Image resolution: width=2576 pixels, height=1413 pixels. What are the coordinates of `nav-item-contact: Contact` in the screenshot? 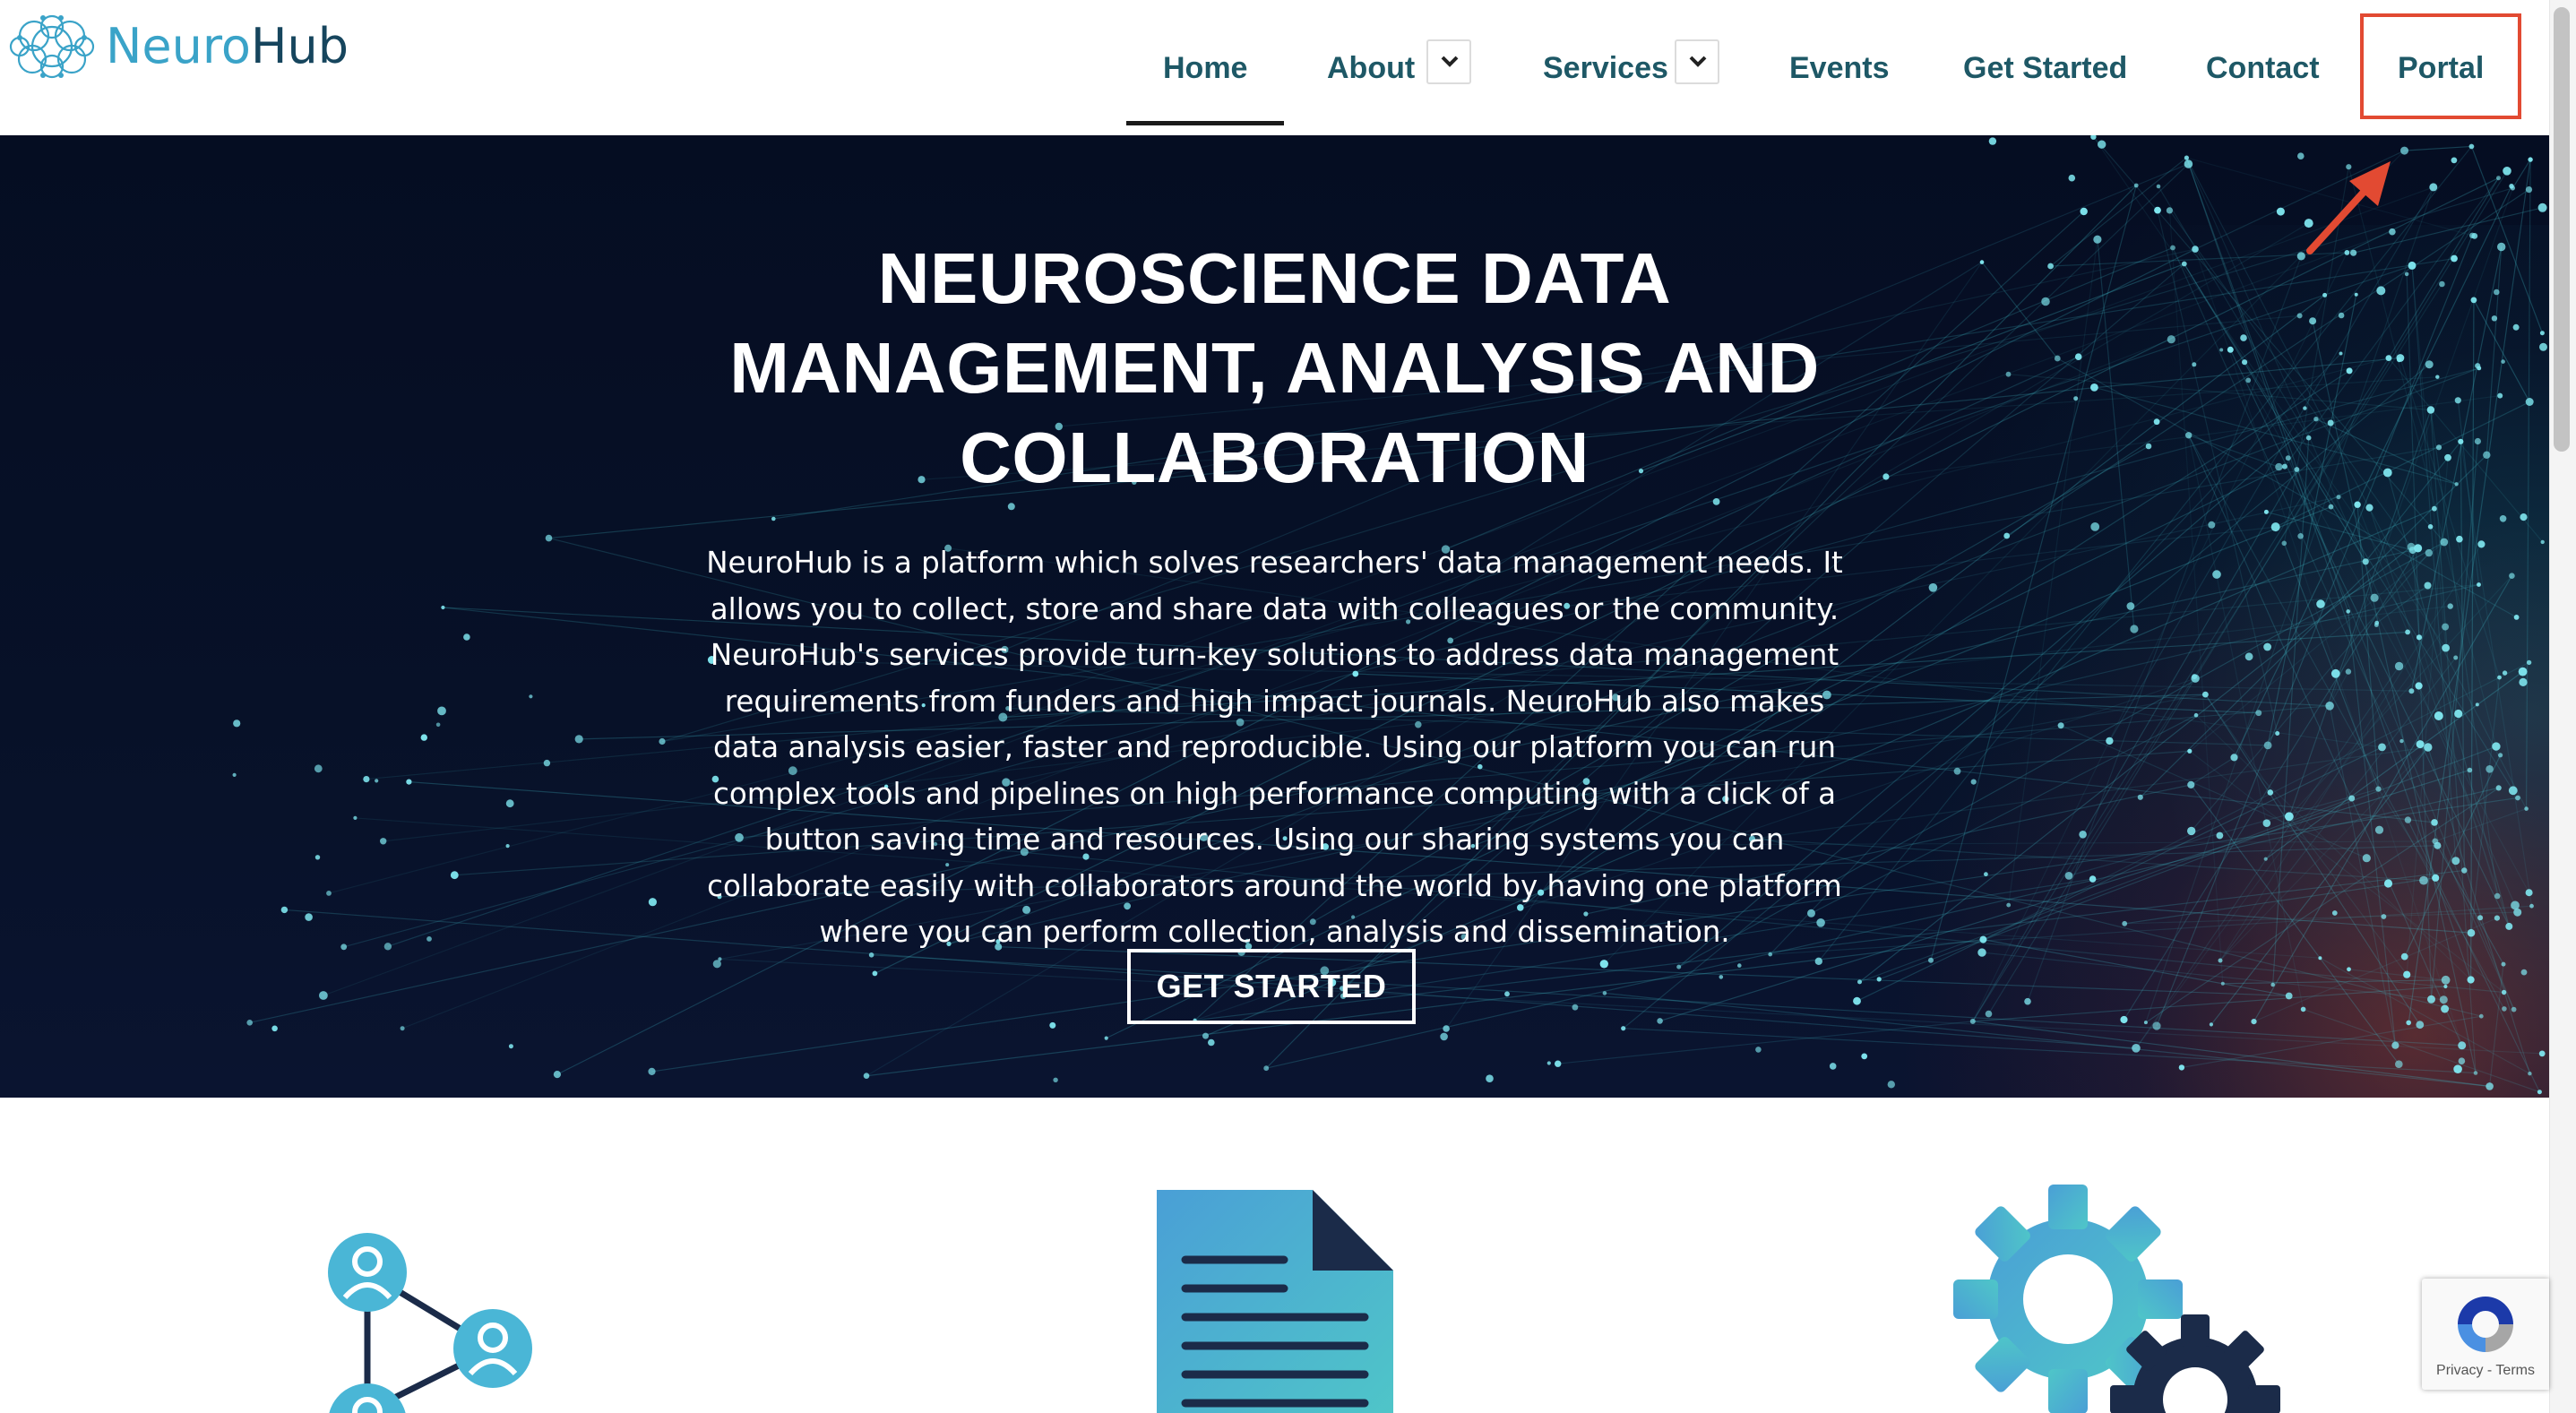 It's located at (2263, 68).